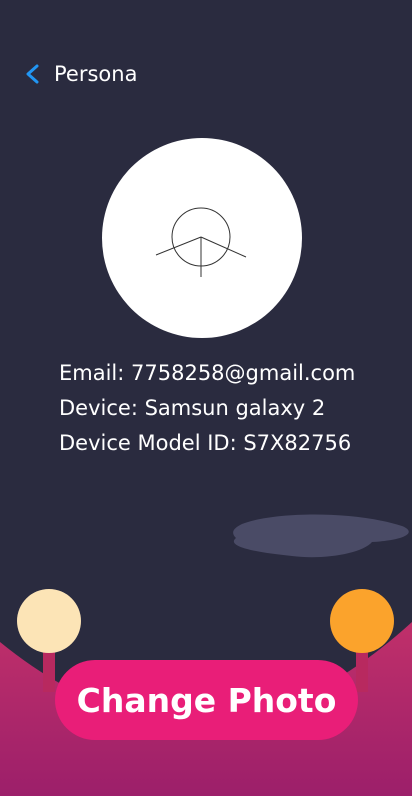 This screenshot has height=796, width=412. I want to click on change-photo-button: Change Photo, so click(206, 700).